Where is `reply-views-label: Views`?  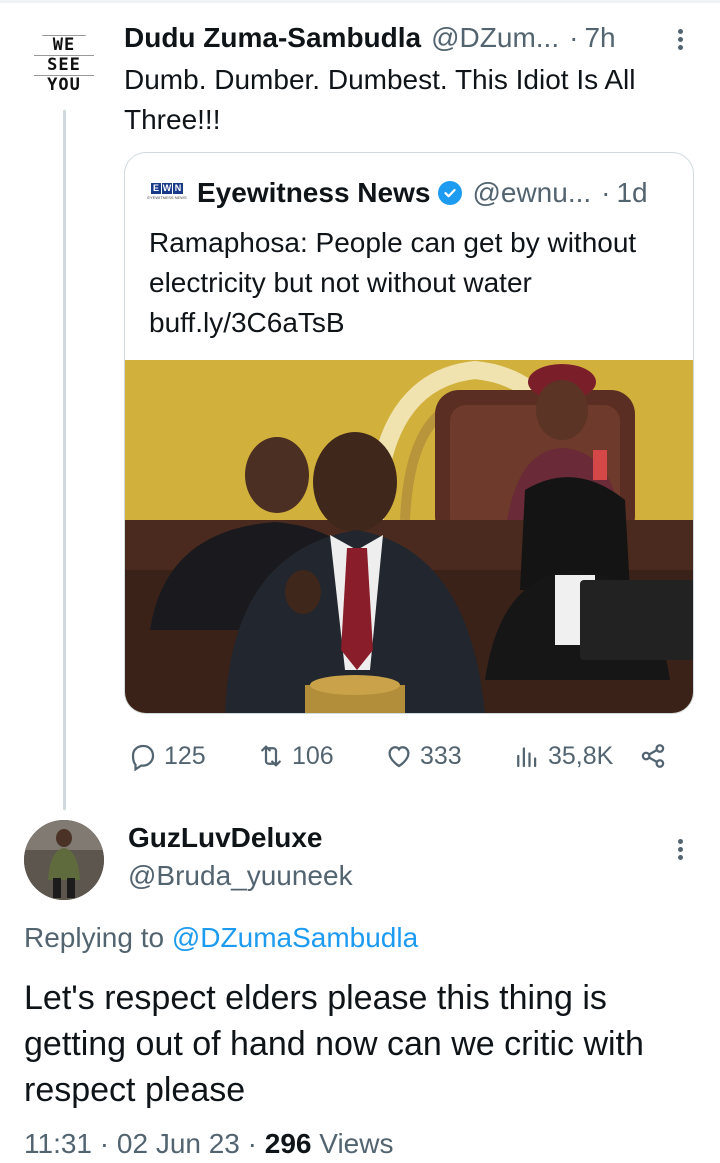
reply-views-label: Views is located at coordinates (356, 1143).